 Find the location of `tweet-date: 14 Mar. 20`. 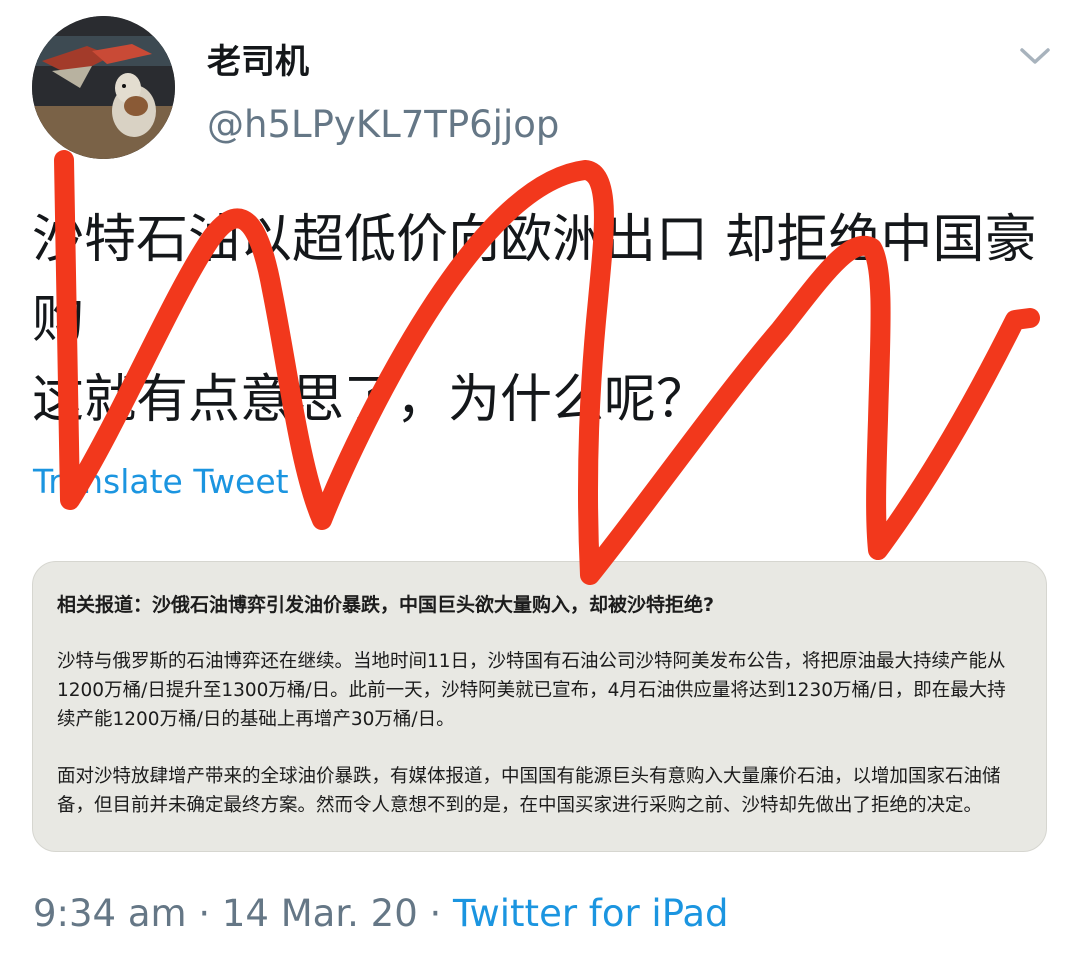

tweet-date: 14 Mar. 20 is located at coordinates (319, 913).